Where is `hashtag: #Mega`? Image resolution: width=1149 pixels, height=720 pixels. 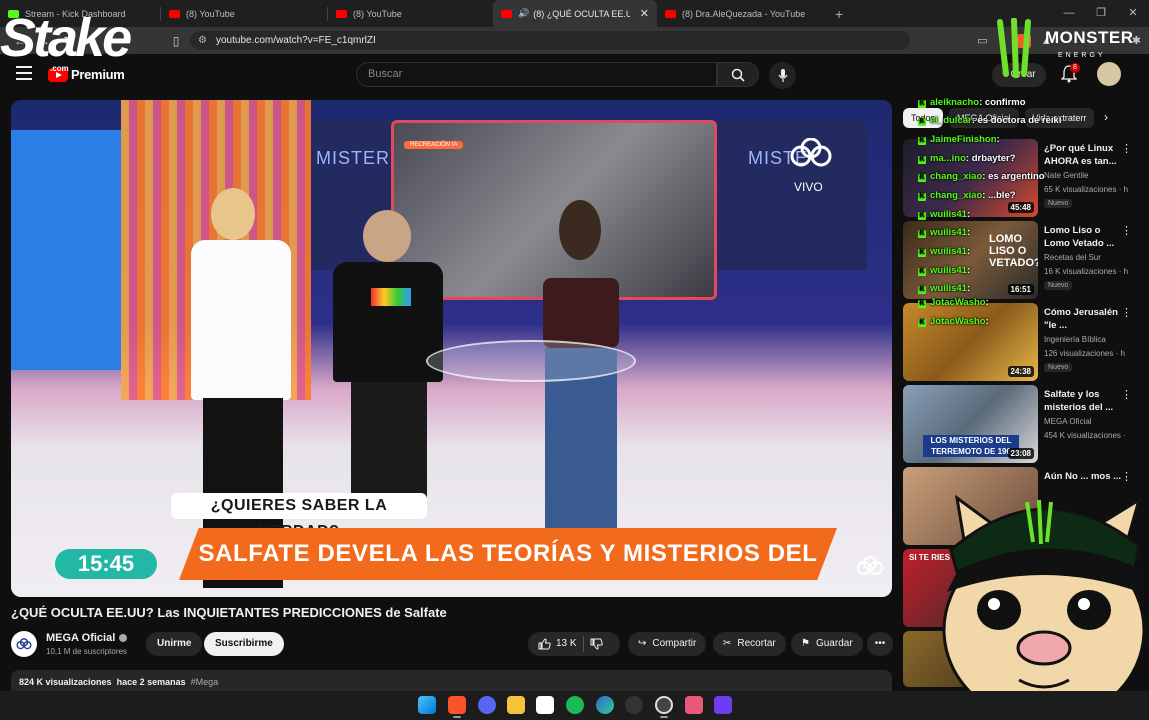 hashtag: #Mega is located at coordinates (205, 682).